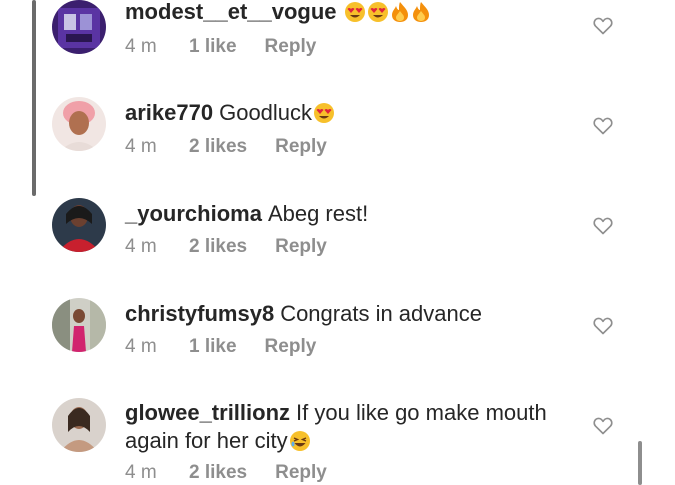 The image size is (675, 485). Describe the element at coordinates (231, 12) in the screenshot. I see `comment-username: modest__et__vogue` at that location.